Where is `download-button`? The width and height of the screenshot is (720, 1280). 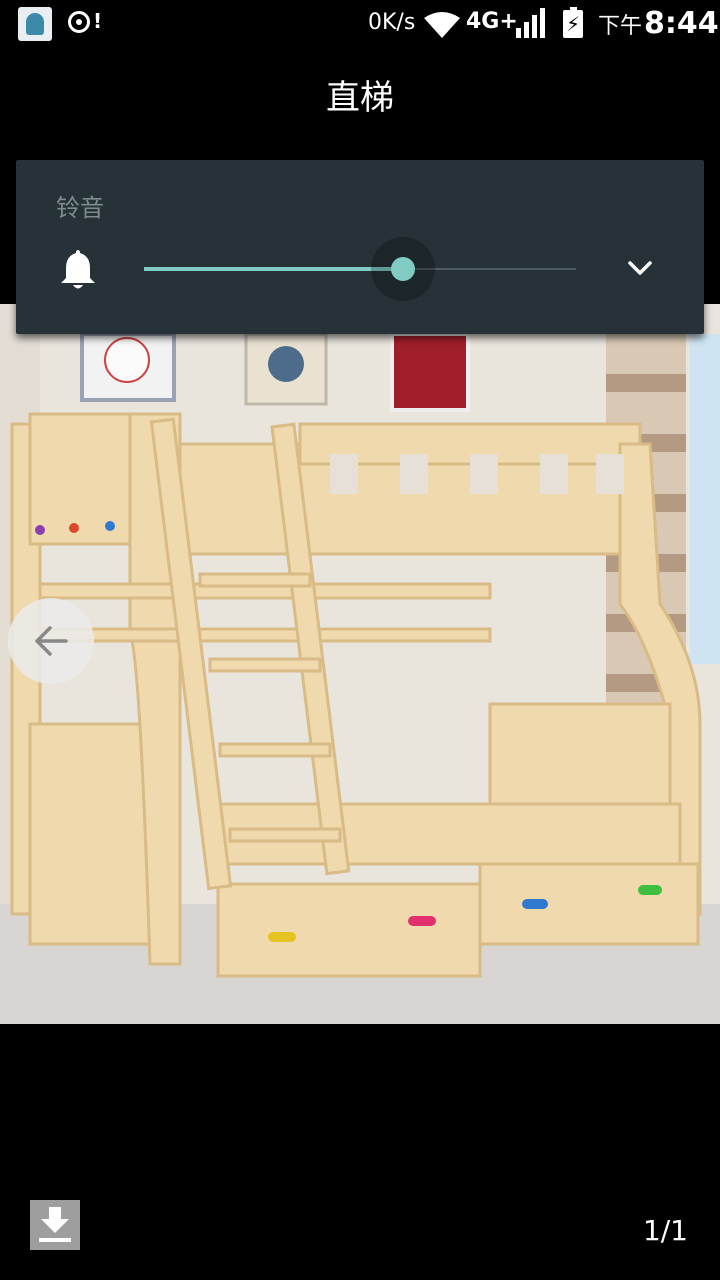 download-button is located at coordinates (55, 1225).